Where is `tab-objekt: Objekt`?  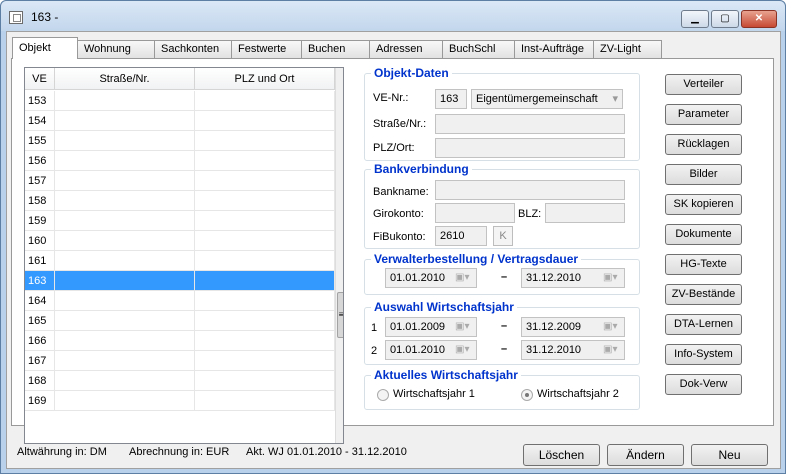 tab-objekt: Objekt is located at coordinates (45, 48).